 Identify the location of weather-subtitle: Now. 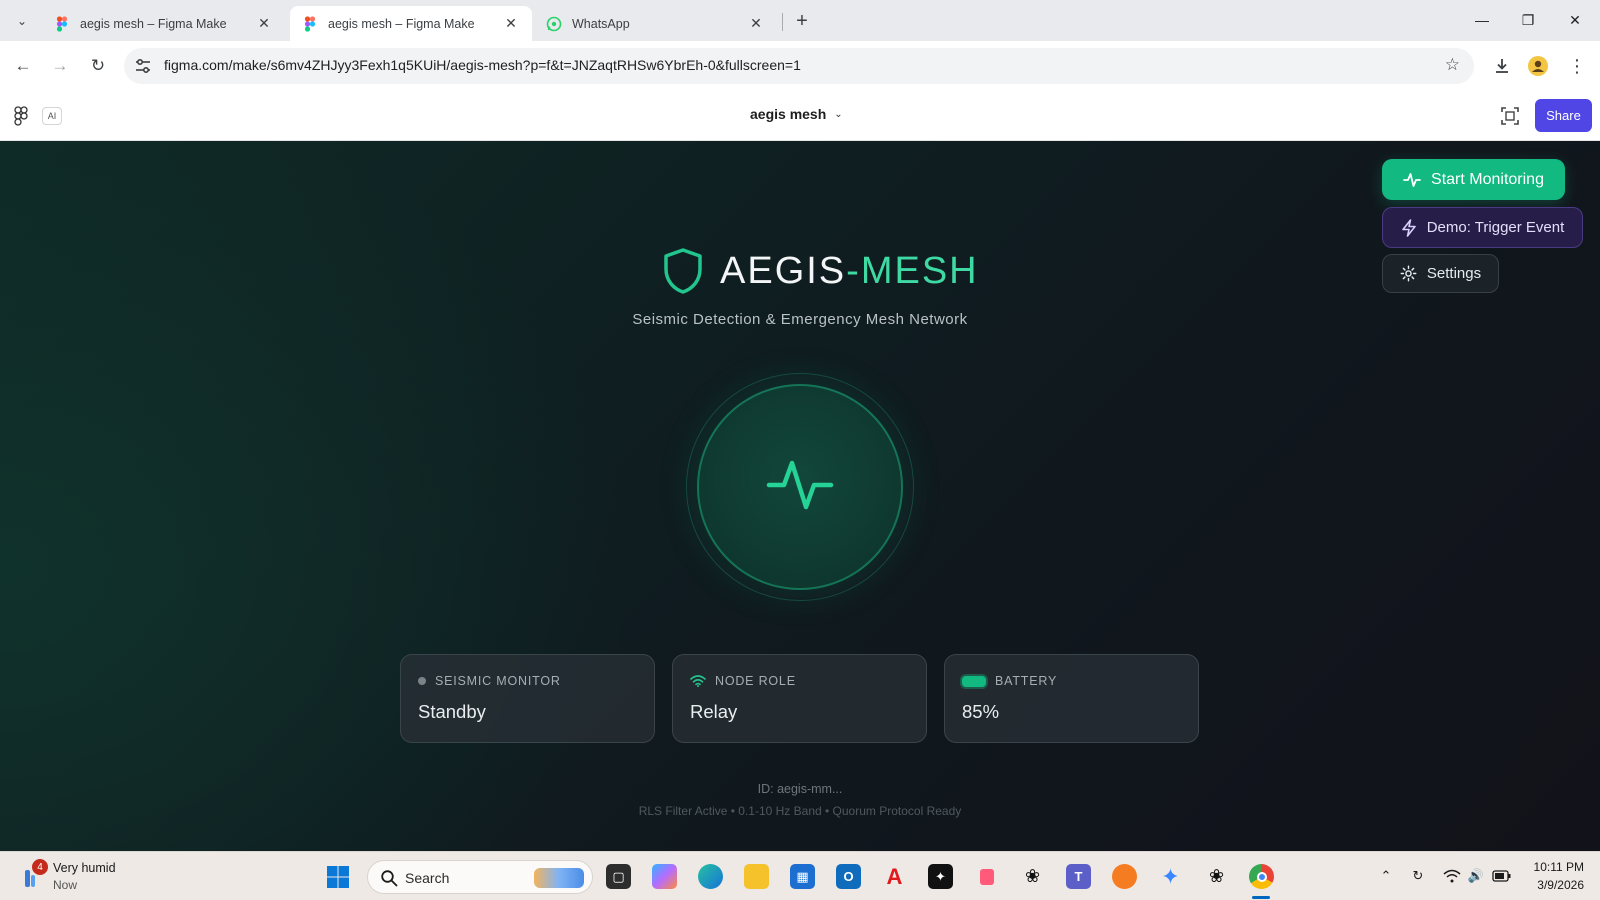
(65, 885).